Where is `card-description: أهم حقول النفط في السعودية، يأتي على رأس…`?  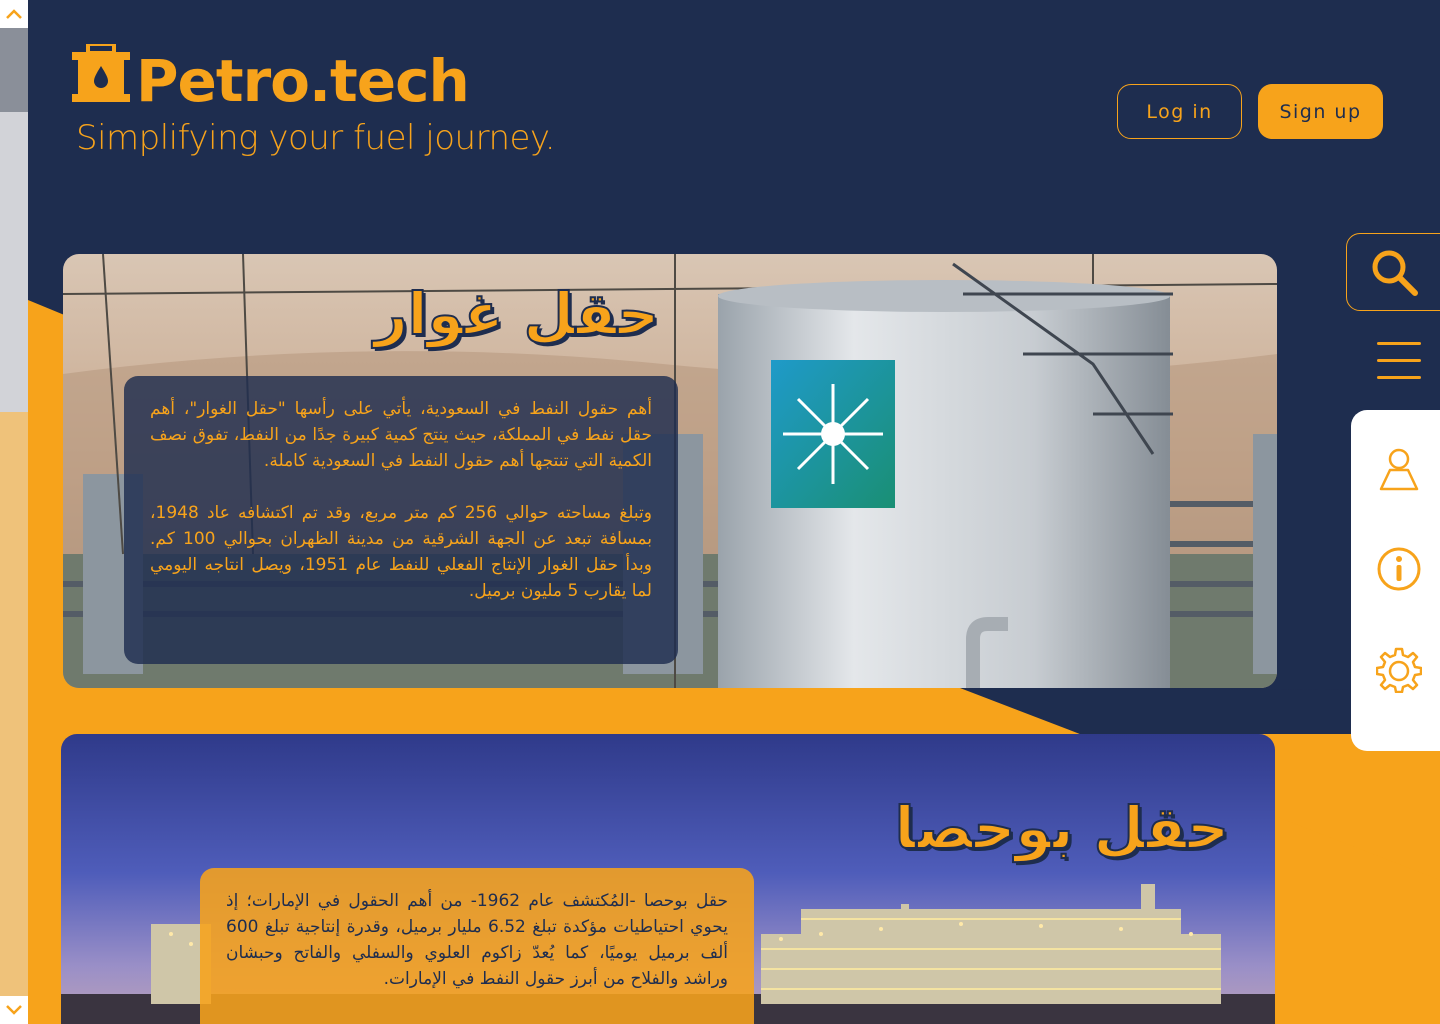
card-description: أهم حقول النفط في السعودية، يأتي على رأس… is located at coordinates (401, 520).